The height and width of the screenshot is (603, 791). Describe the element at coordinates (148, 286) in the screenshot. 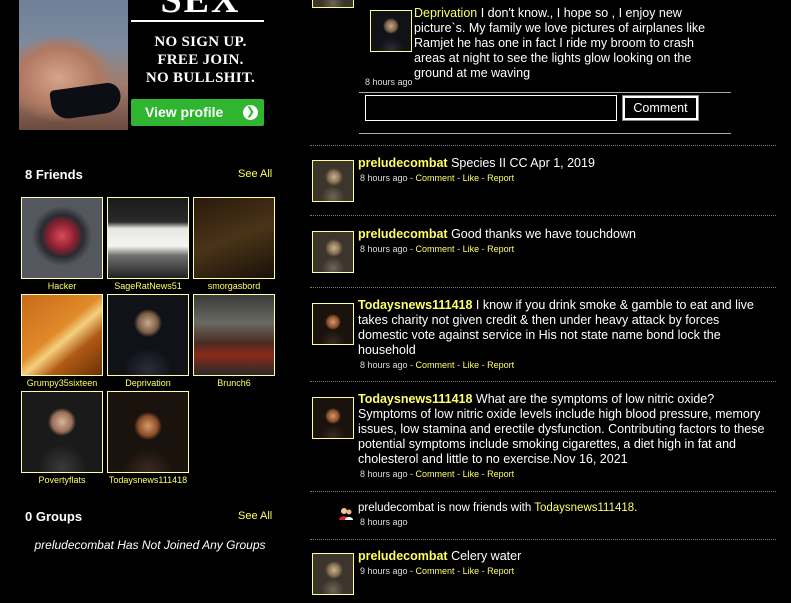

I see `friend-name: SageRatNews51` at that location.